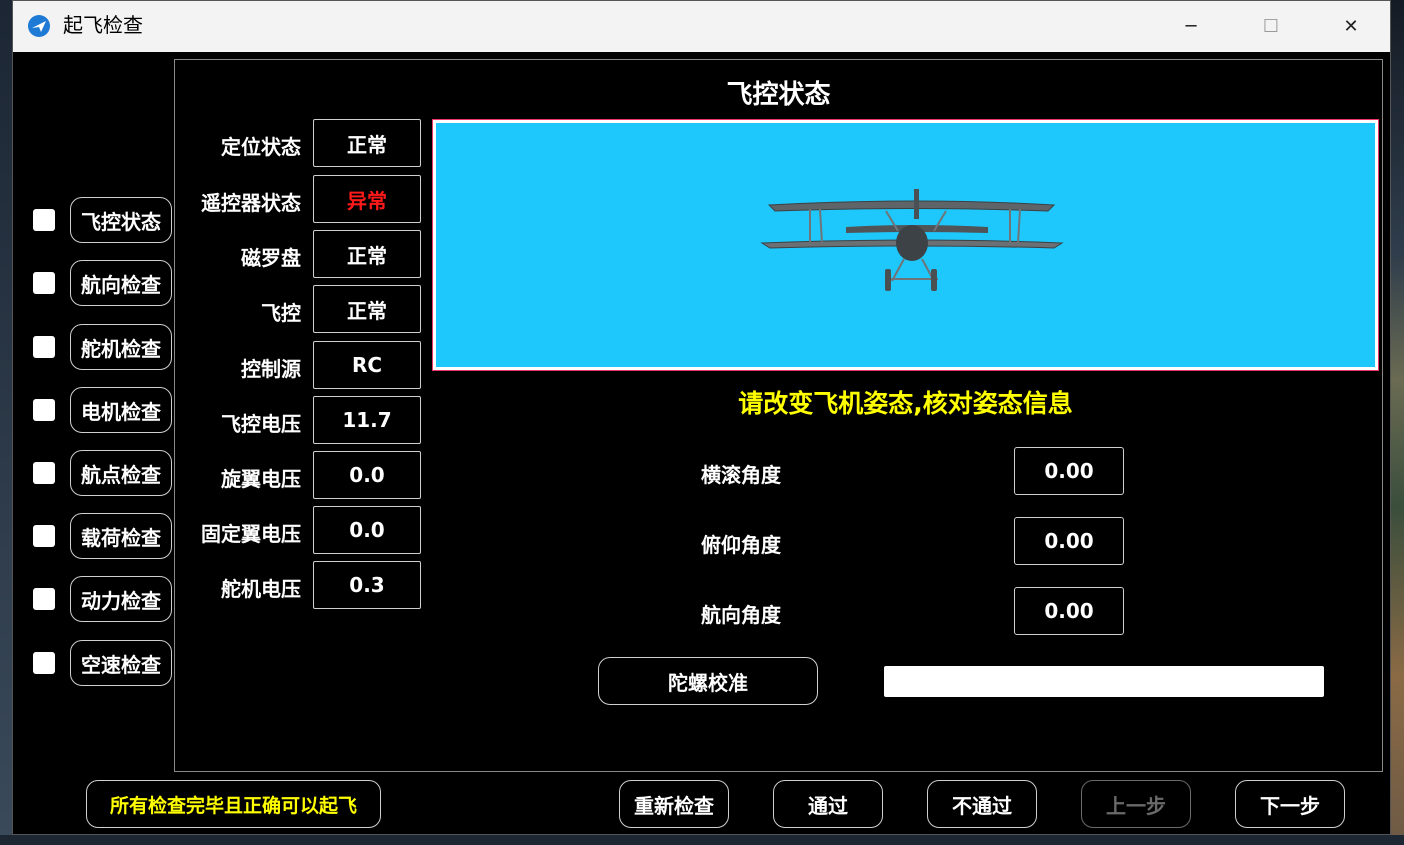 The width and height of the screenshot is (1404, 845). Describe the element at coordinates (261, 479) in the screenshot. I see `status-label: 旋翼电压` at that location.